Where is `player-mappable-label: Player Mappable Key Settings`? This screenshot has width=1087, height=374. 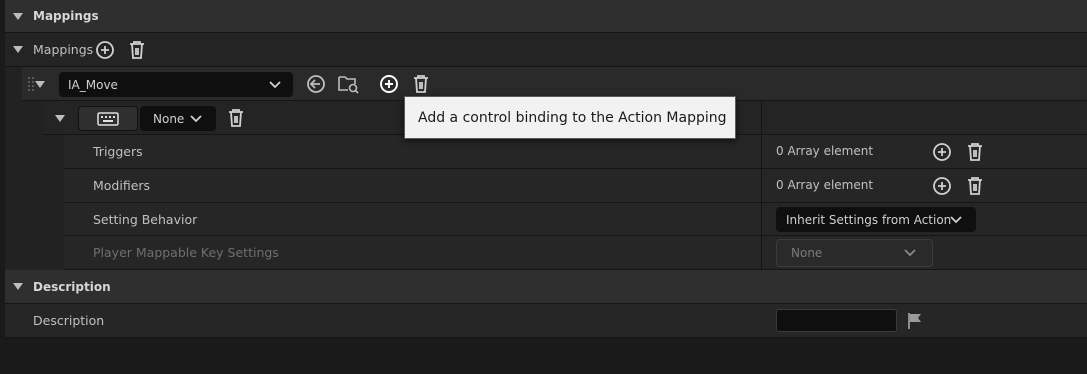
player-mappable-label: Player Mappable Key Settings is located at coordinates (186, 252).